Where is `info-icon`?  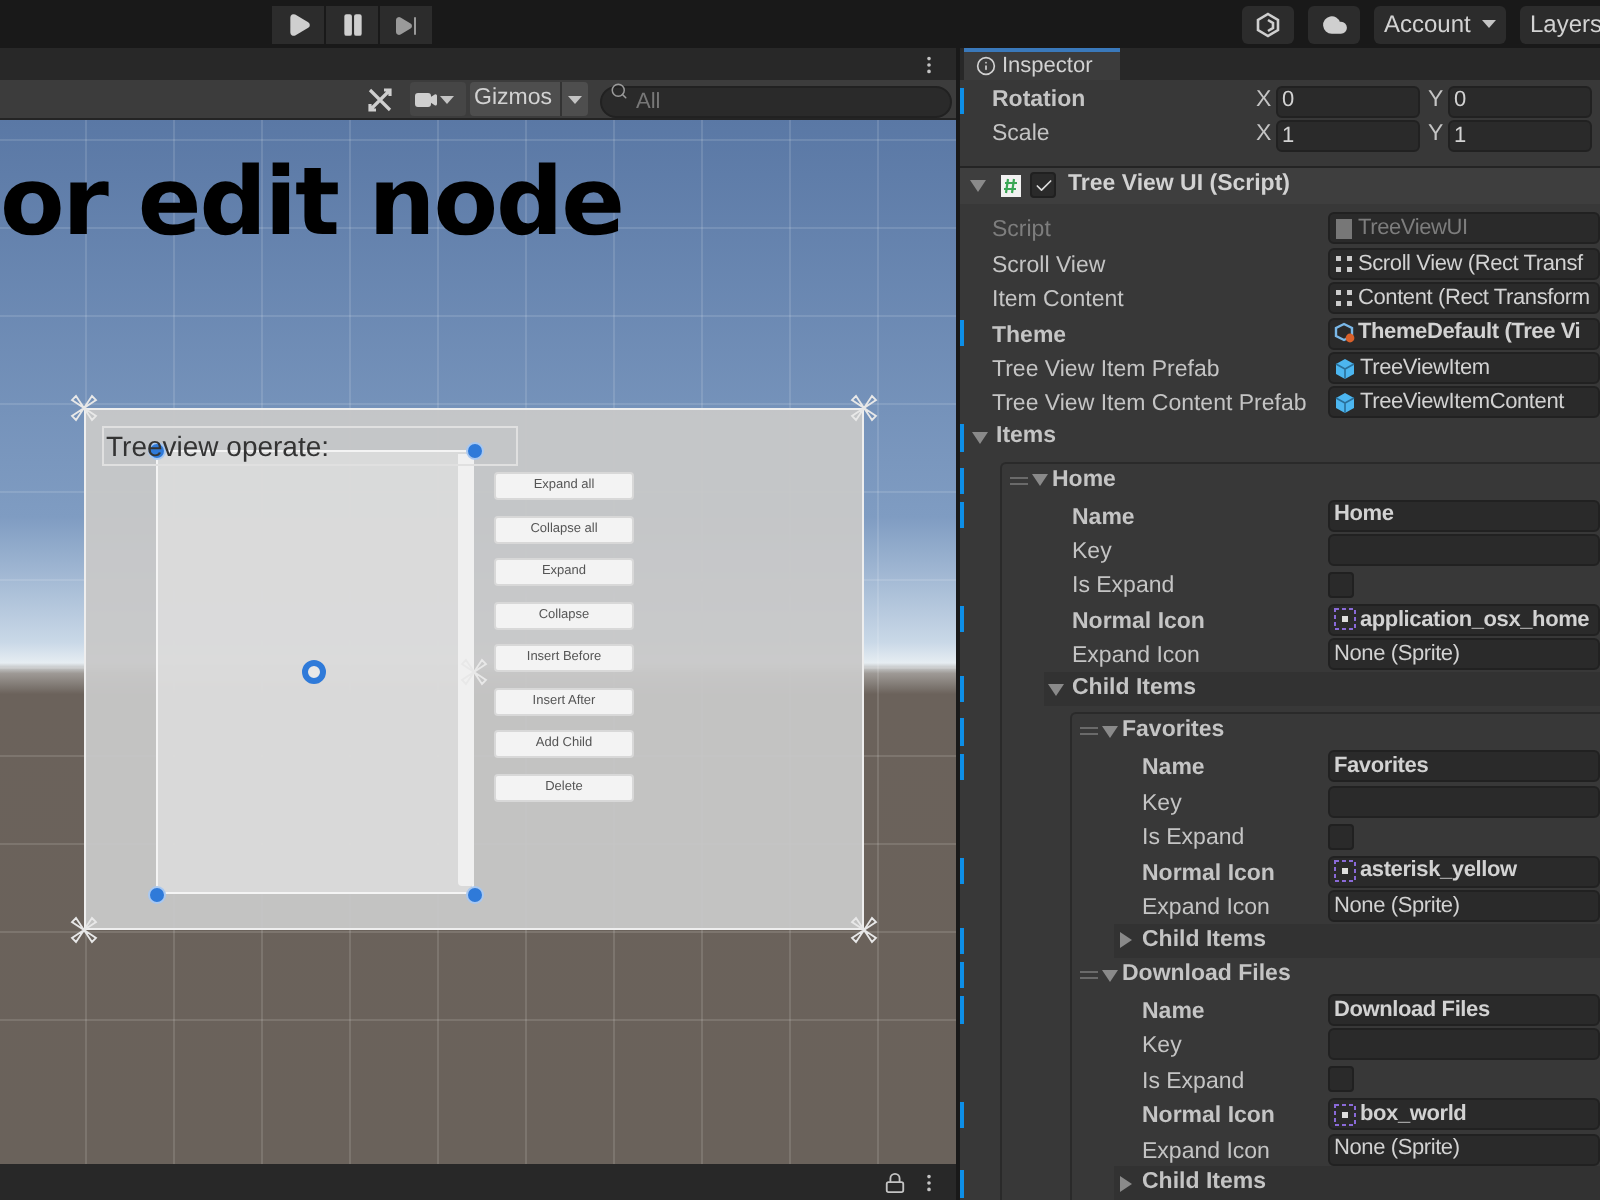 info-icon is located at coordinates (986, 66).